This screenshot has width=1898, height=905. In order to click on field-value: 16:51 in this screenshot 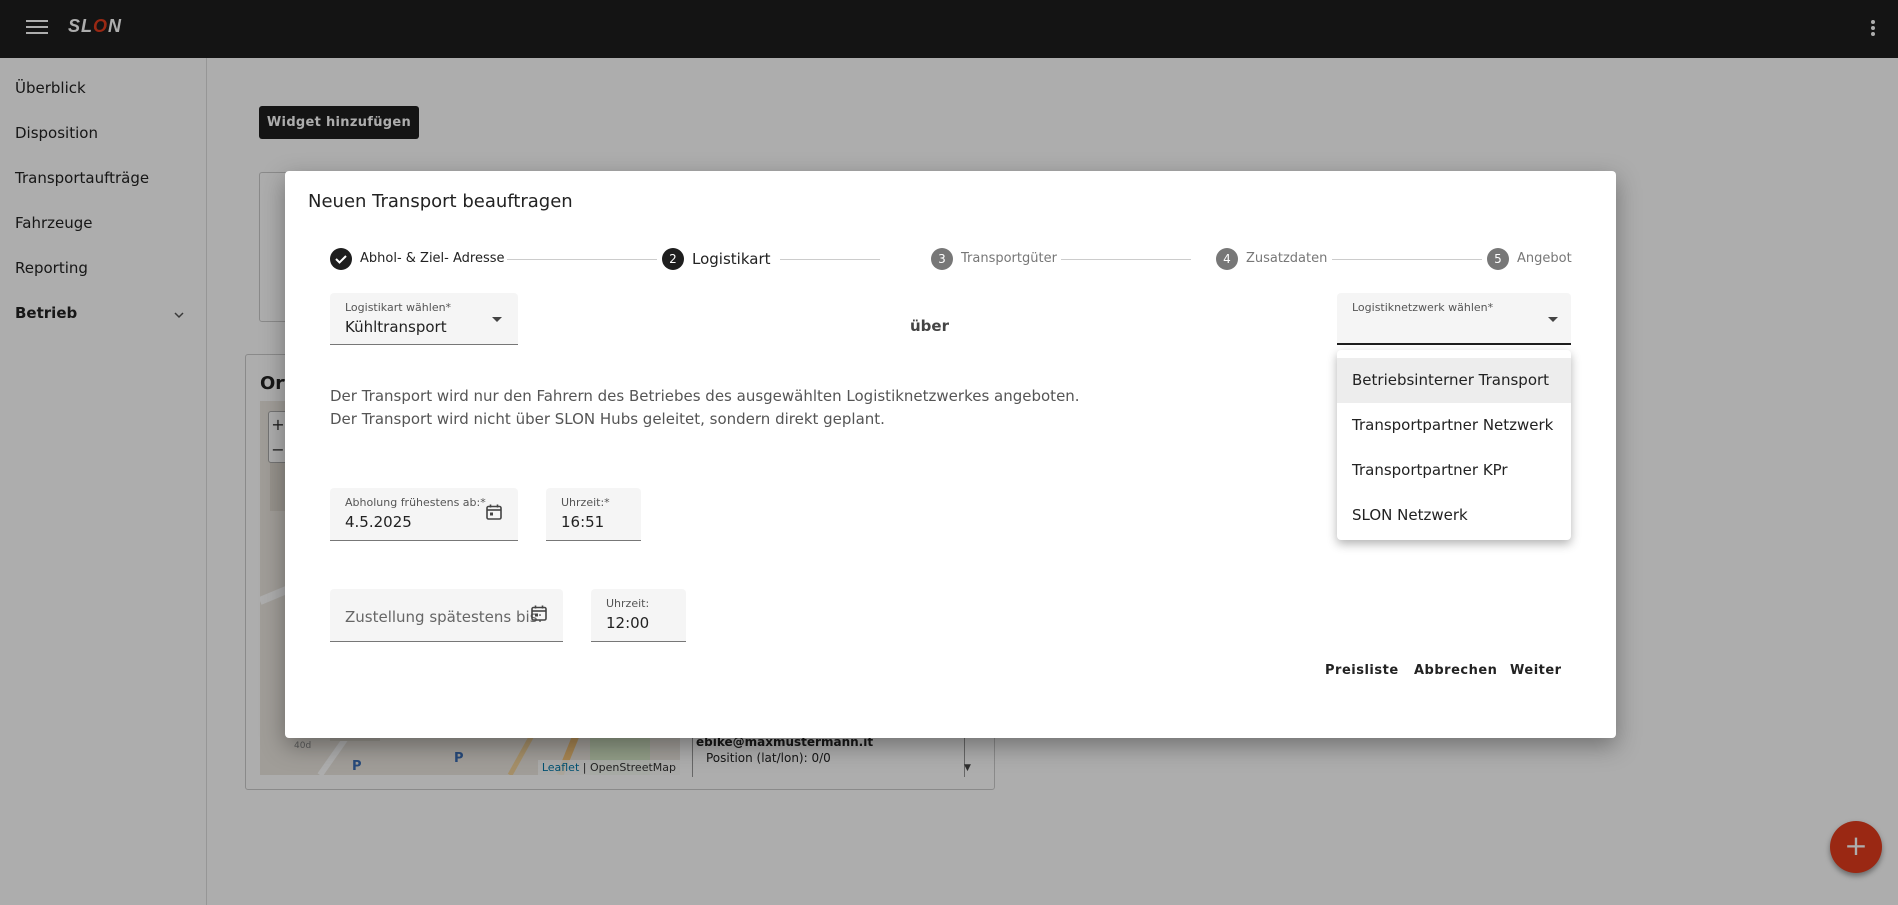, I will do `click(583, 522)`.